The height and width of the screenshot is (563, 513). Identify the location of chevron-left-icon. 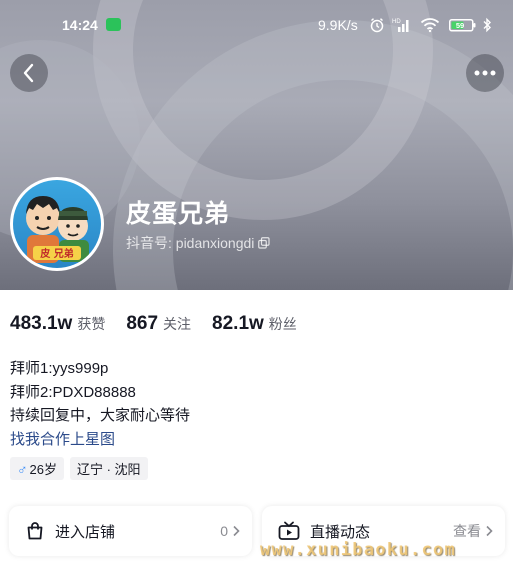
(28, 73).